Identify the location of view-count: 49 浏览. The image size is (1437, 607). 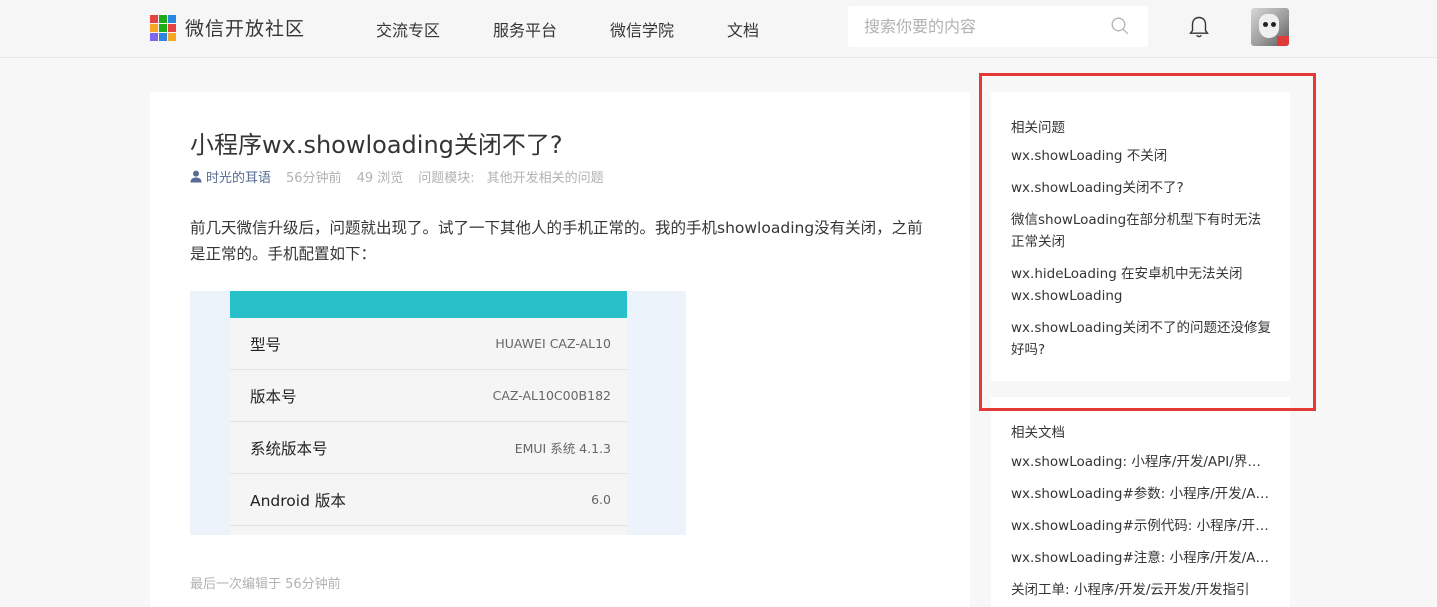
(380, 178).